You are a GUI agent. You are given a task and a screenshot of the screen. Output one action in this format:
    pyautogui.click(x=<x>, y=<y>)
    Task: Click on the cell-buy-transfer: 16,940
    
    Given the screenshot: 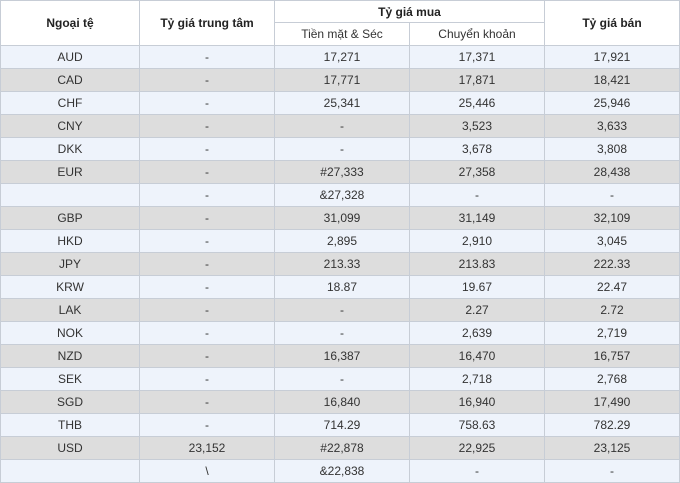 What is the action you would take?
    pyautogui.click(x=477, y=402)
    